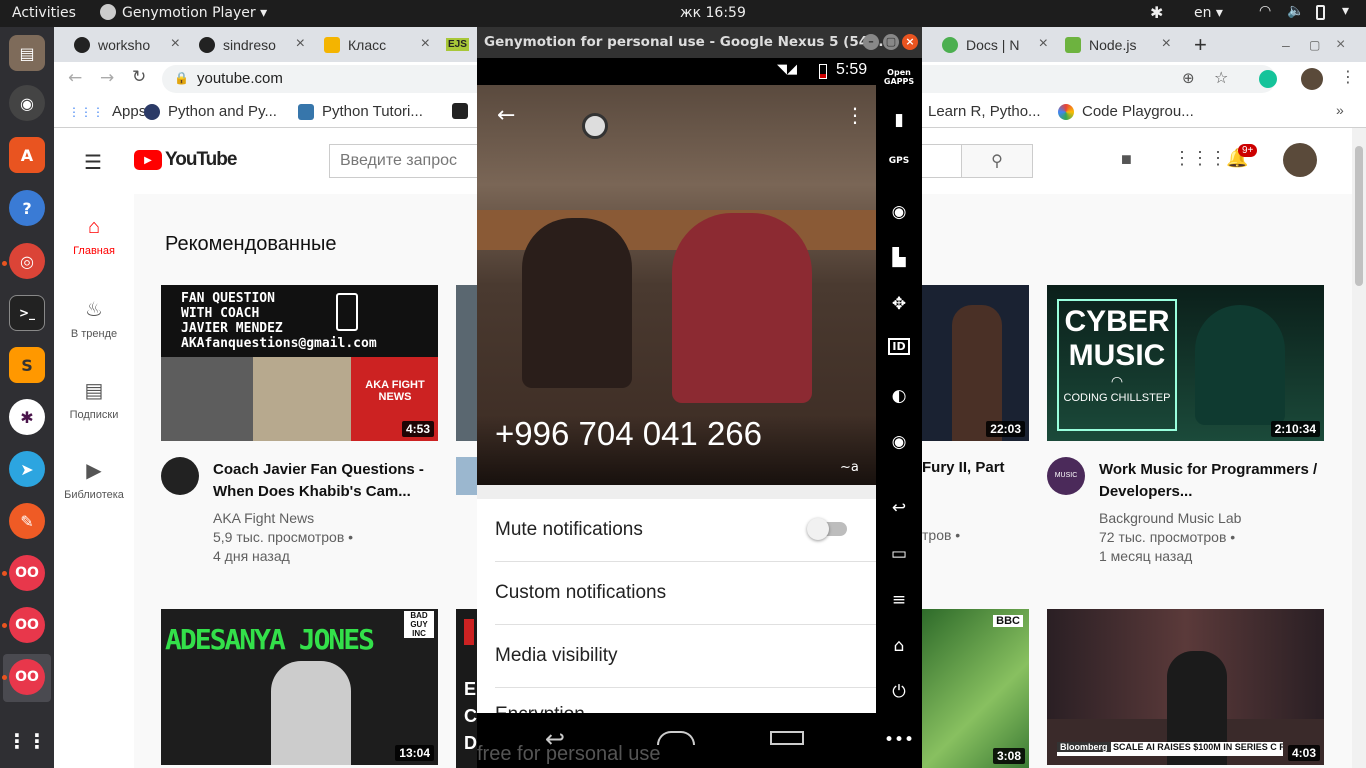 The image size is (1366, 768). Describe the element at coordinates (899, 258) in the screenshot. I see `screencast-widget-icon: ▙` at that location.